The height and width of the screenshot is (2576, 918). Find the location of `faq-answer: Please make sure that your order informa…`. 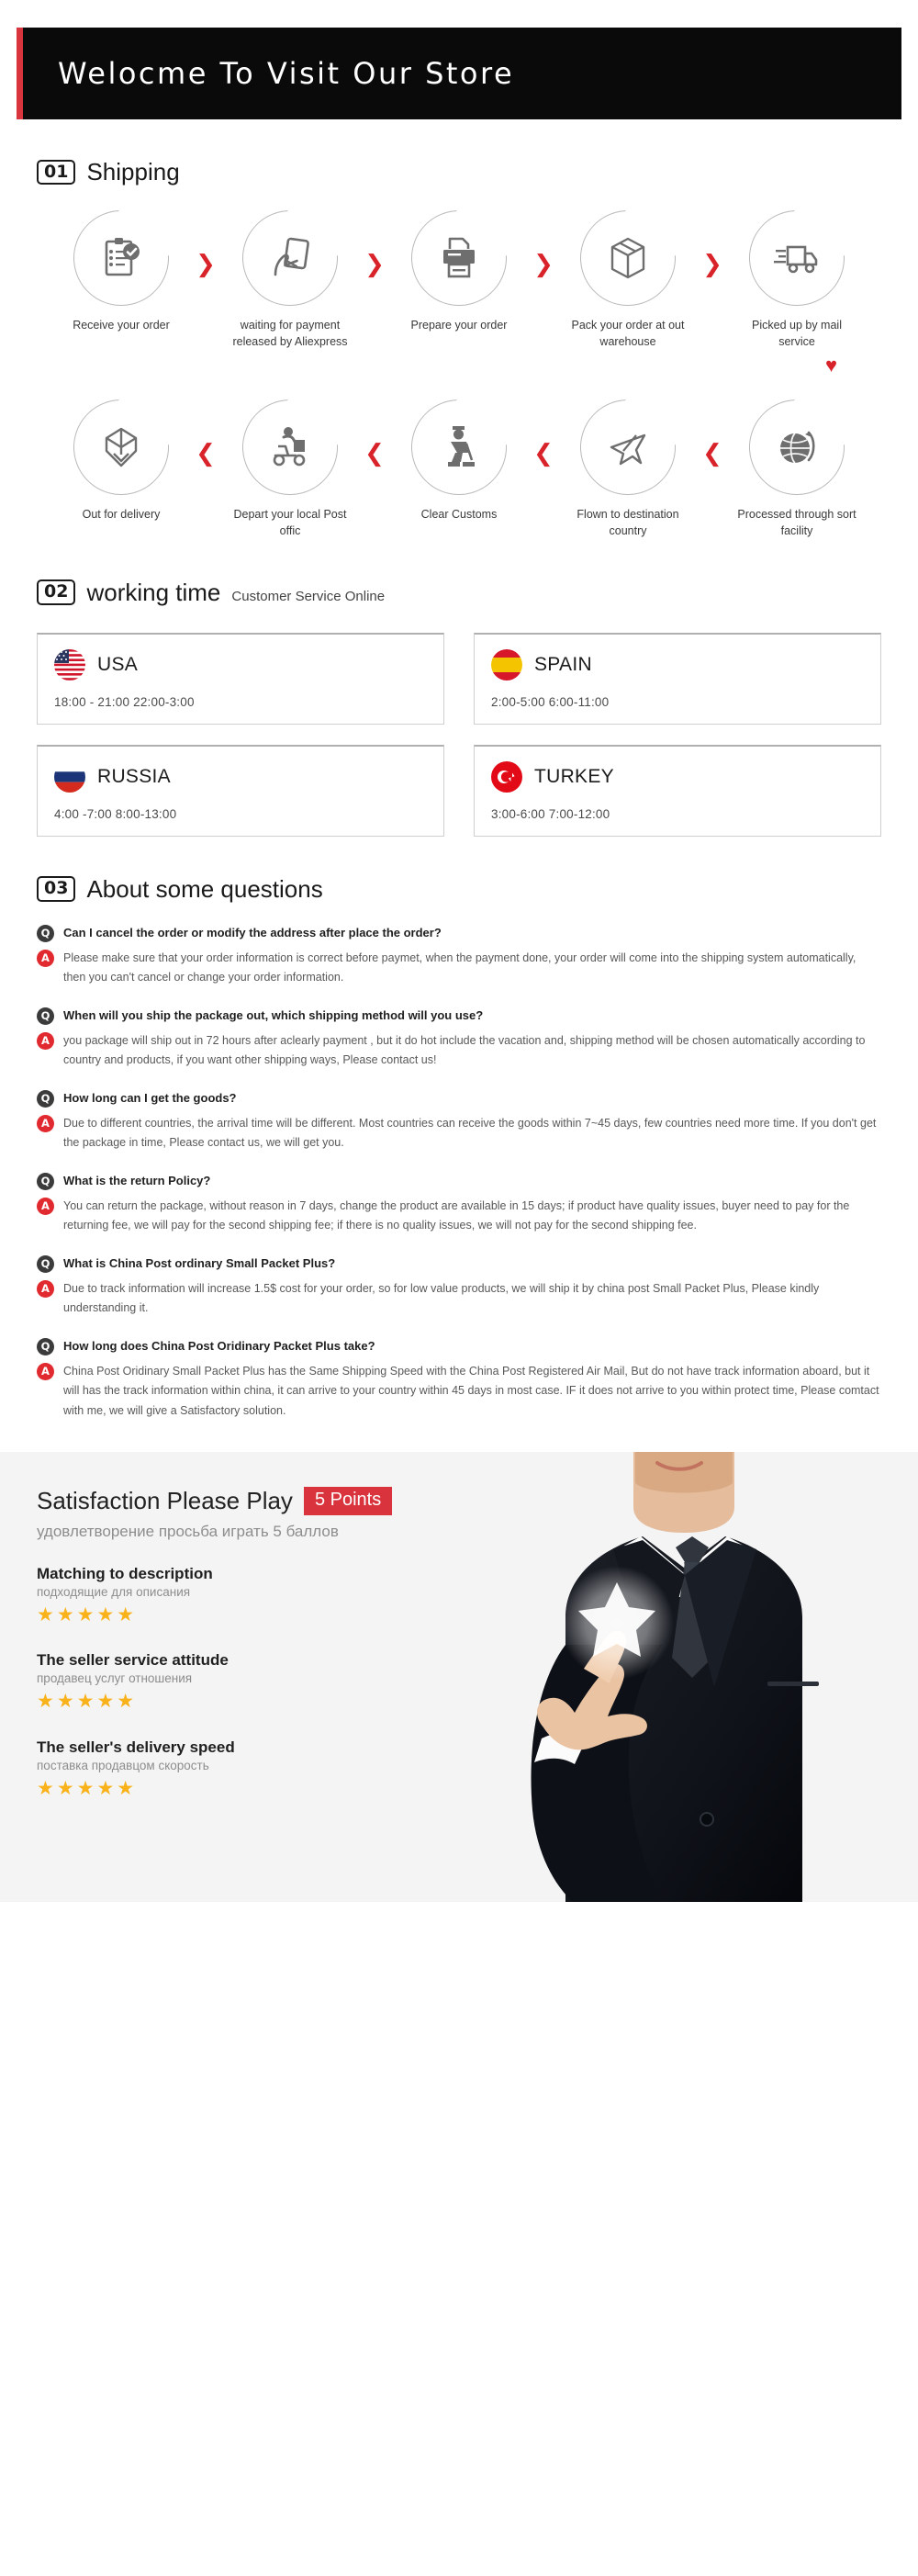

faq-answer: Please make sure that your order informa… is located at coordinates (459, 967).